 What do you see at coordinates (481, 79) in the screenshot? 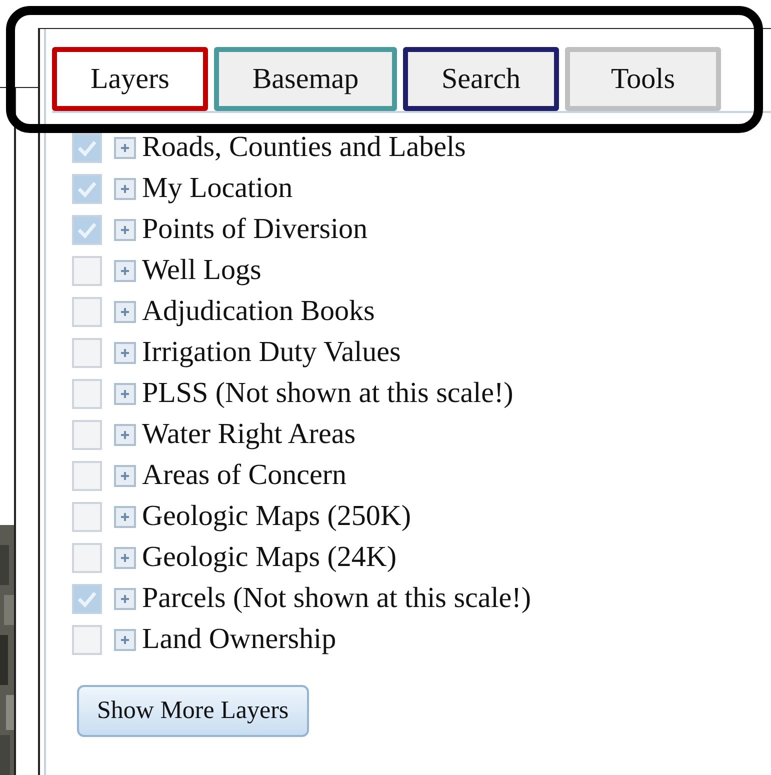
I see `tab: Search` at bounding box center [481, 79].